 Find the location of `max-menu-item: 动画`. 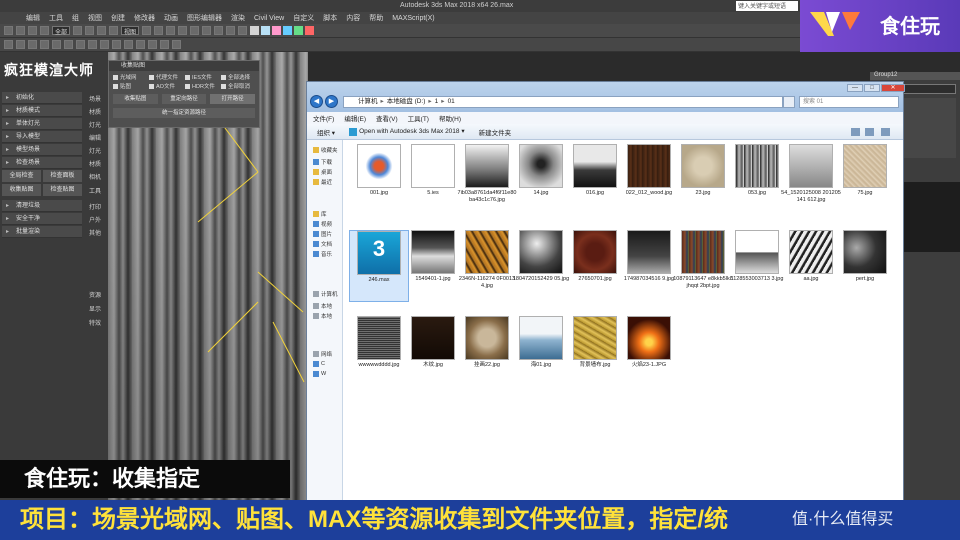

max-menu-item: 动画 is located at coordinates (171, 18).